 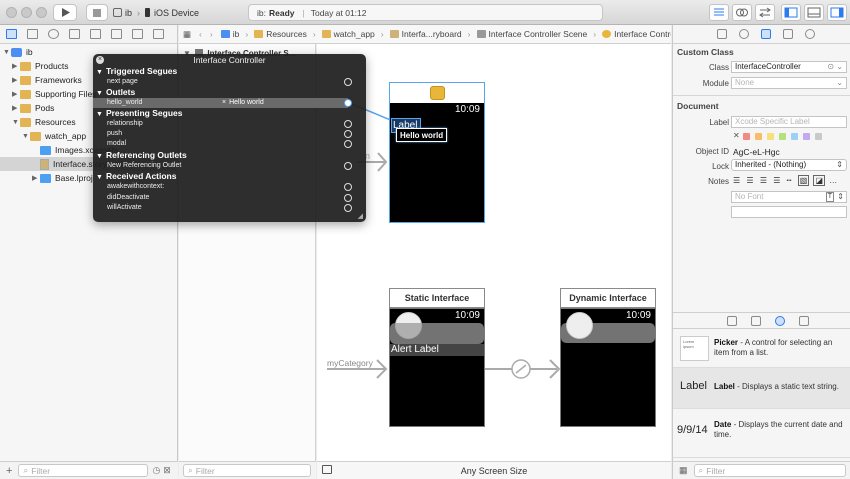 I want to click on static-interface-screen: 10:09 Alert Label, so click(x=437, y=367).